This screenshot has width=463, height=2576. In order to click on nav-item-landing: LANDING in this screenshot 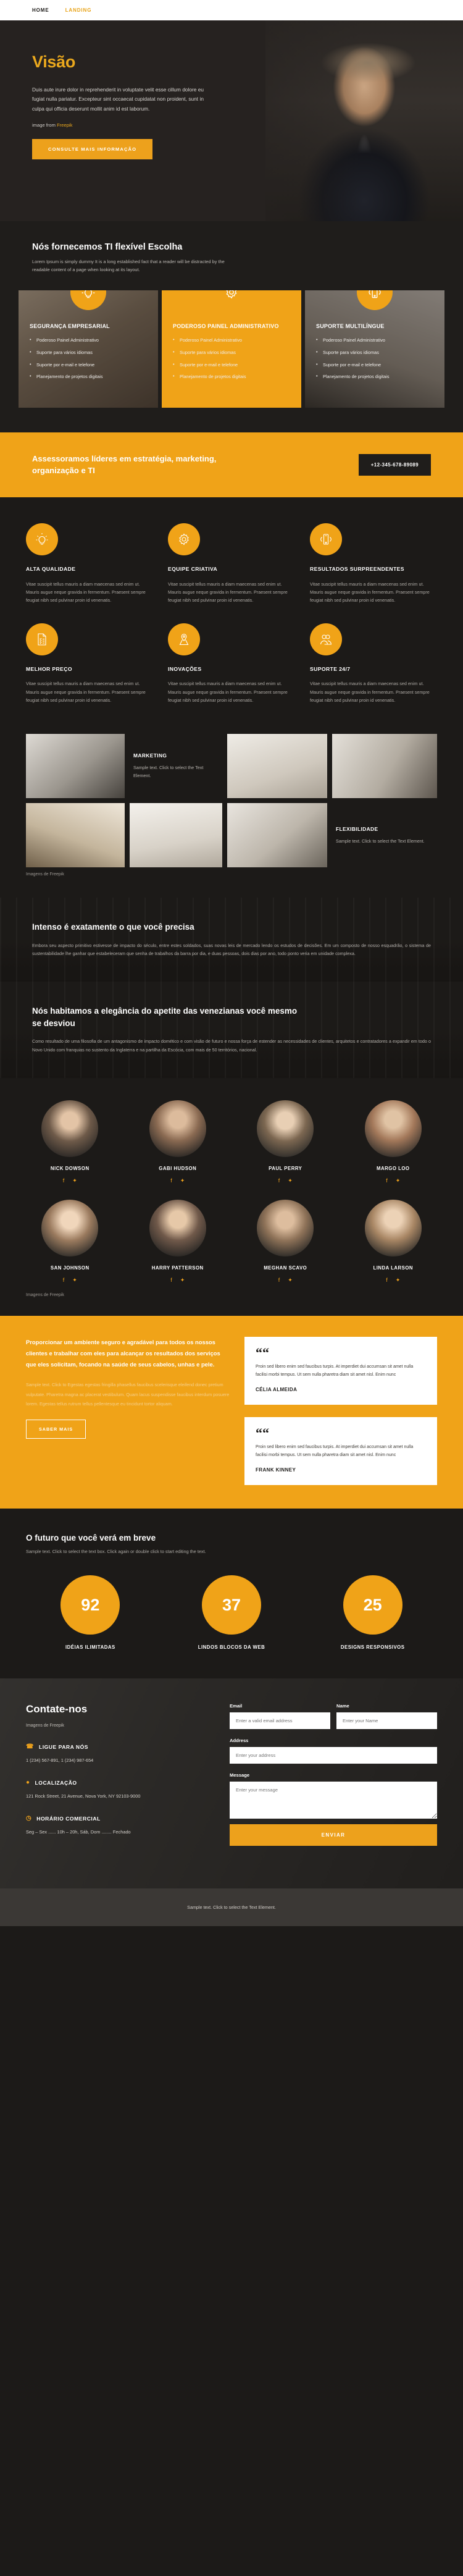, I will do `click(78, 10)`.